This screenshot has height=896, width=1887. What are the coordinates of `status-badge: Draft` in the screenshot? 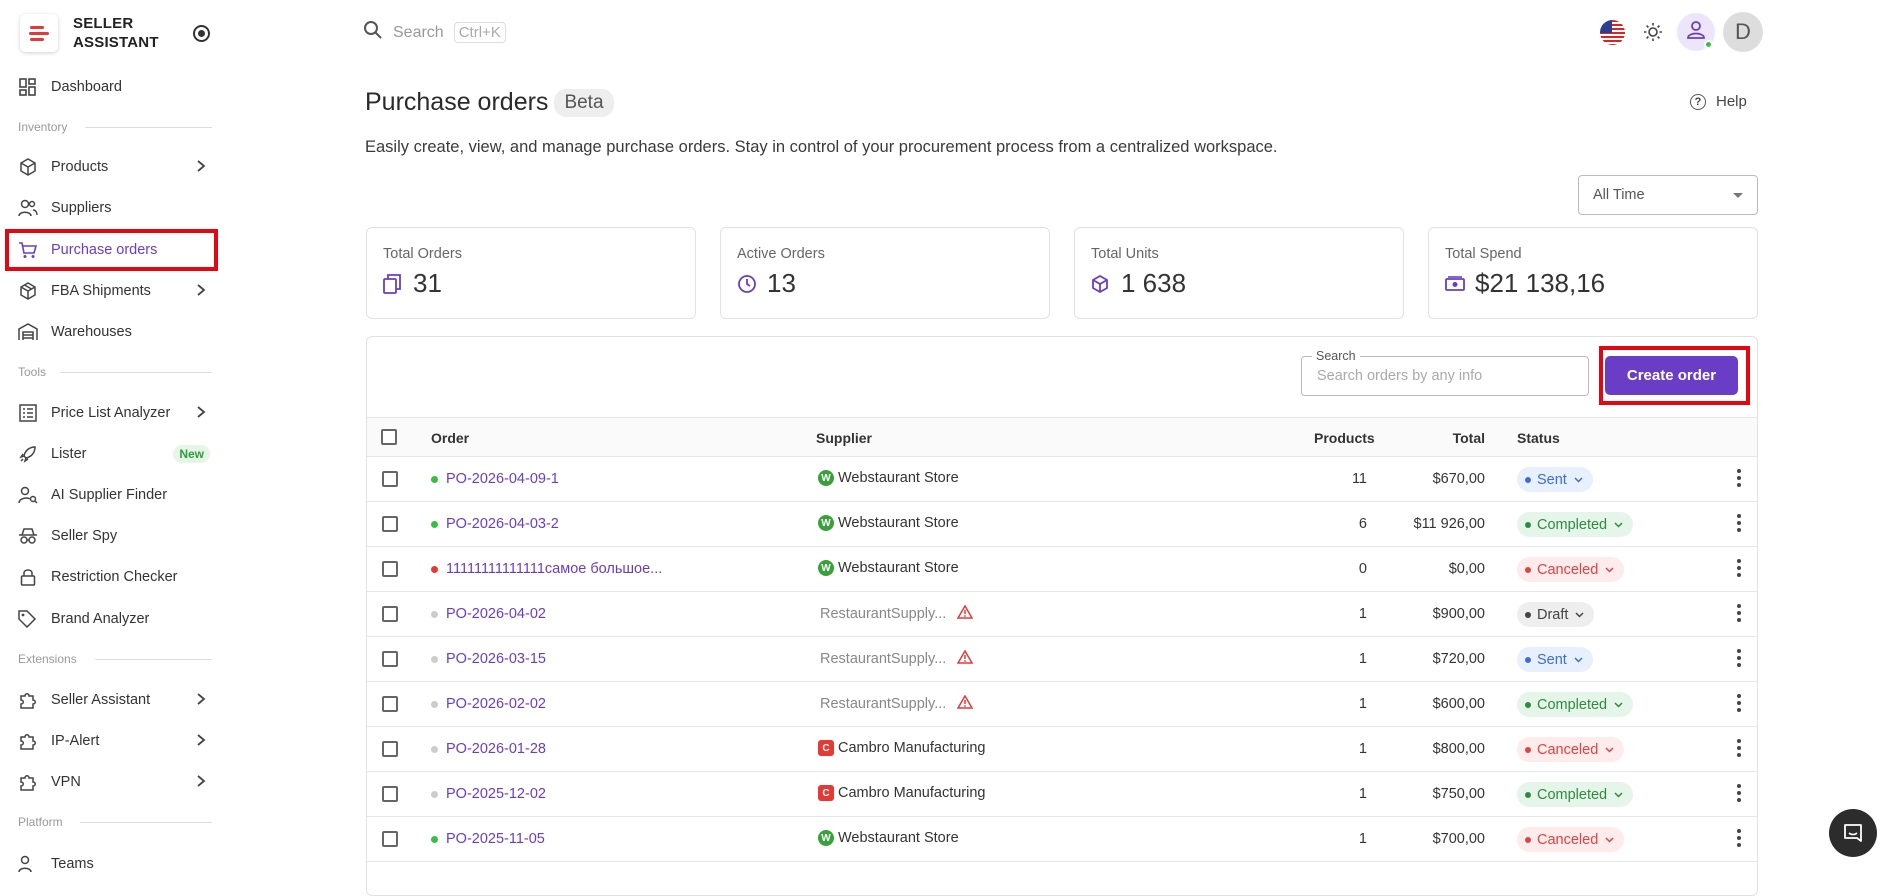 It's located at (1556, 614).